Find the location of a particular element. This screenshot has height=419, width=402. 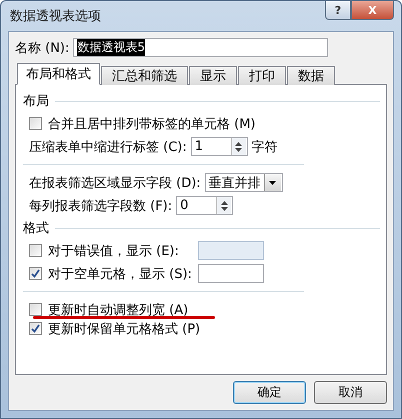

help-button: ? is located at coordinates (338, 10).